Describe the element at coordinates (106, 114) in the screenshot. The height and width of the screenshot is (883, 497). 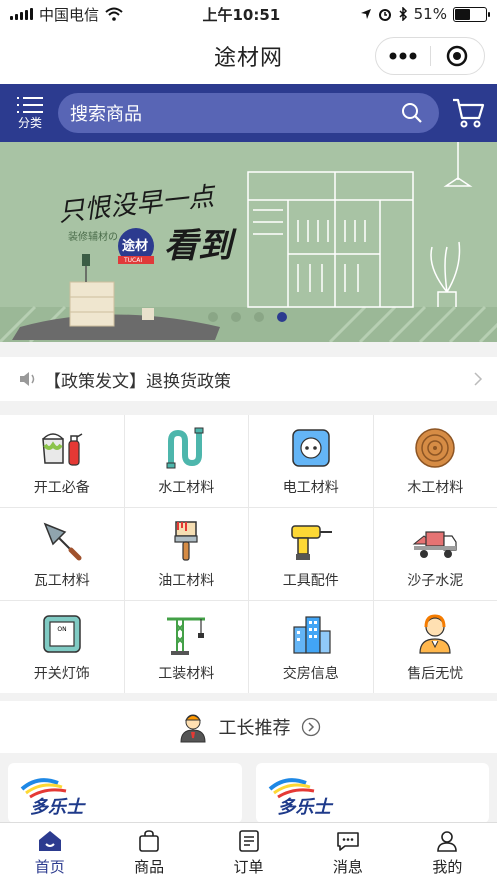
I see `search-placeholder: 搜索商品` at that location.